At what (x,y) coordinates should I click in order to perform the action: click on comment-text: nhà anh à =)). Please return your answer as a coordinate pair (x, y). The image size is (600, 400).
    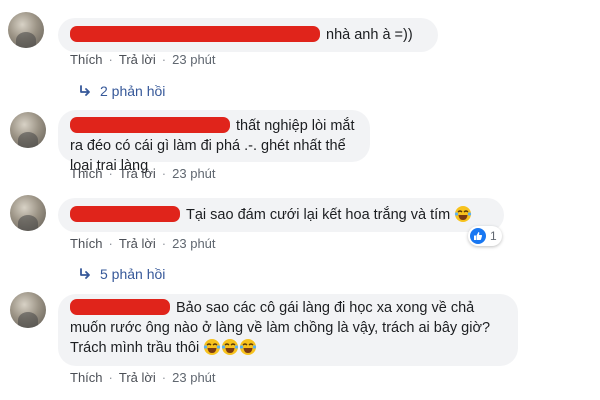
    Looking at the image, I should click on (369, 35).